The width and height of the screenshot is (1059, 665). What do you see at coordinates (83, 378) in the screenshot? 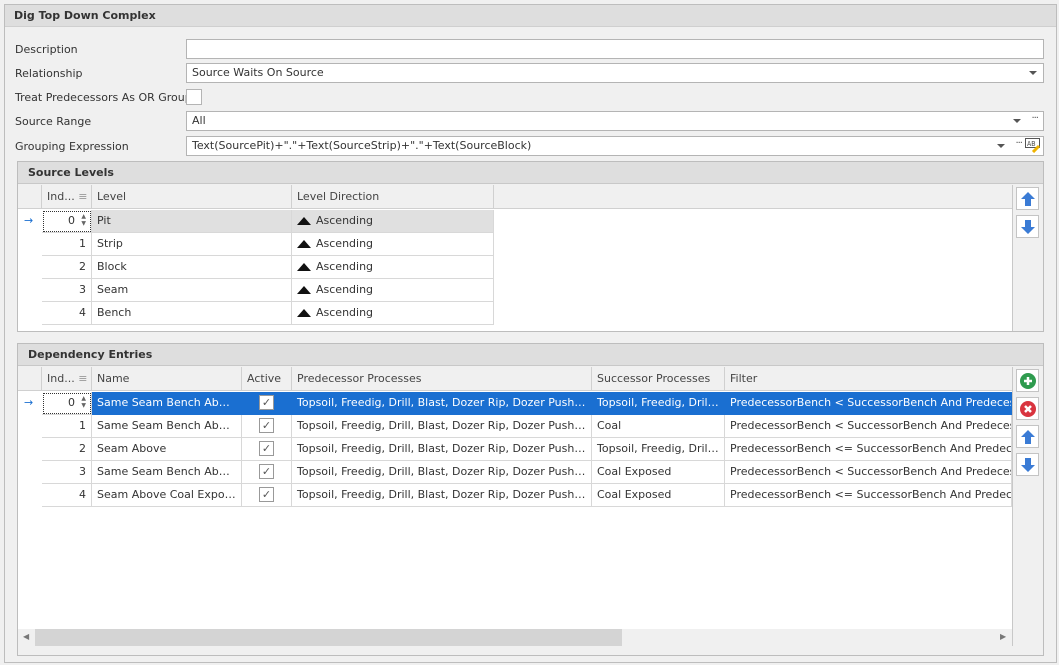
I see `sort-icon: ≡` at bounding box center [83, 378].